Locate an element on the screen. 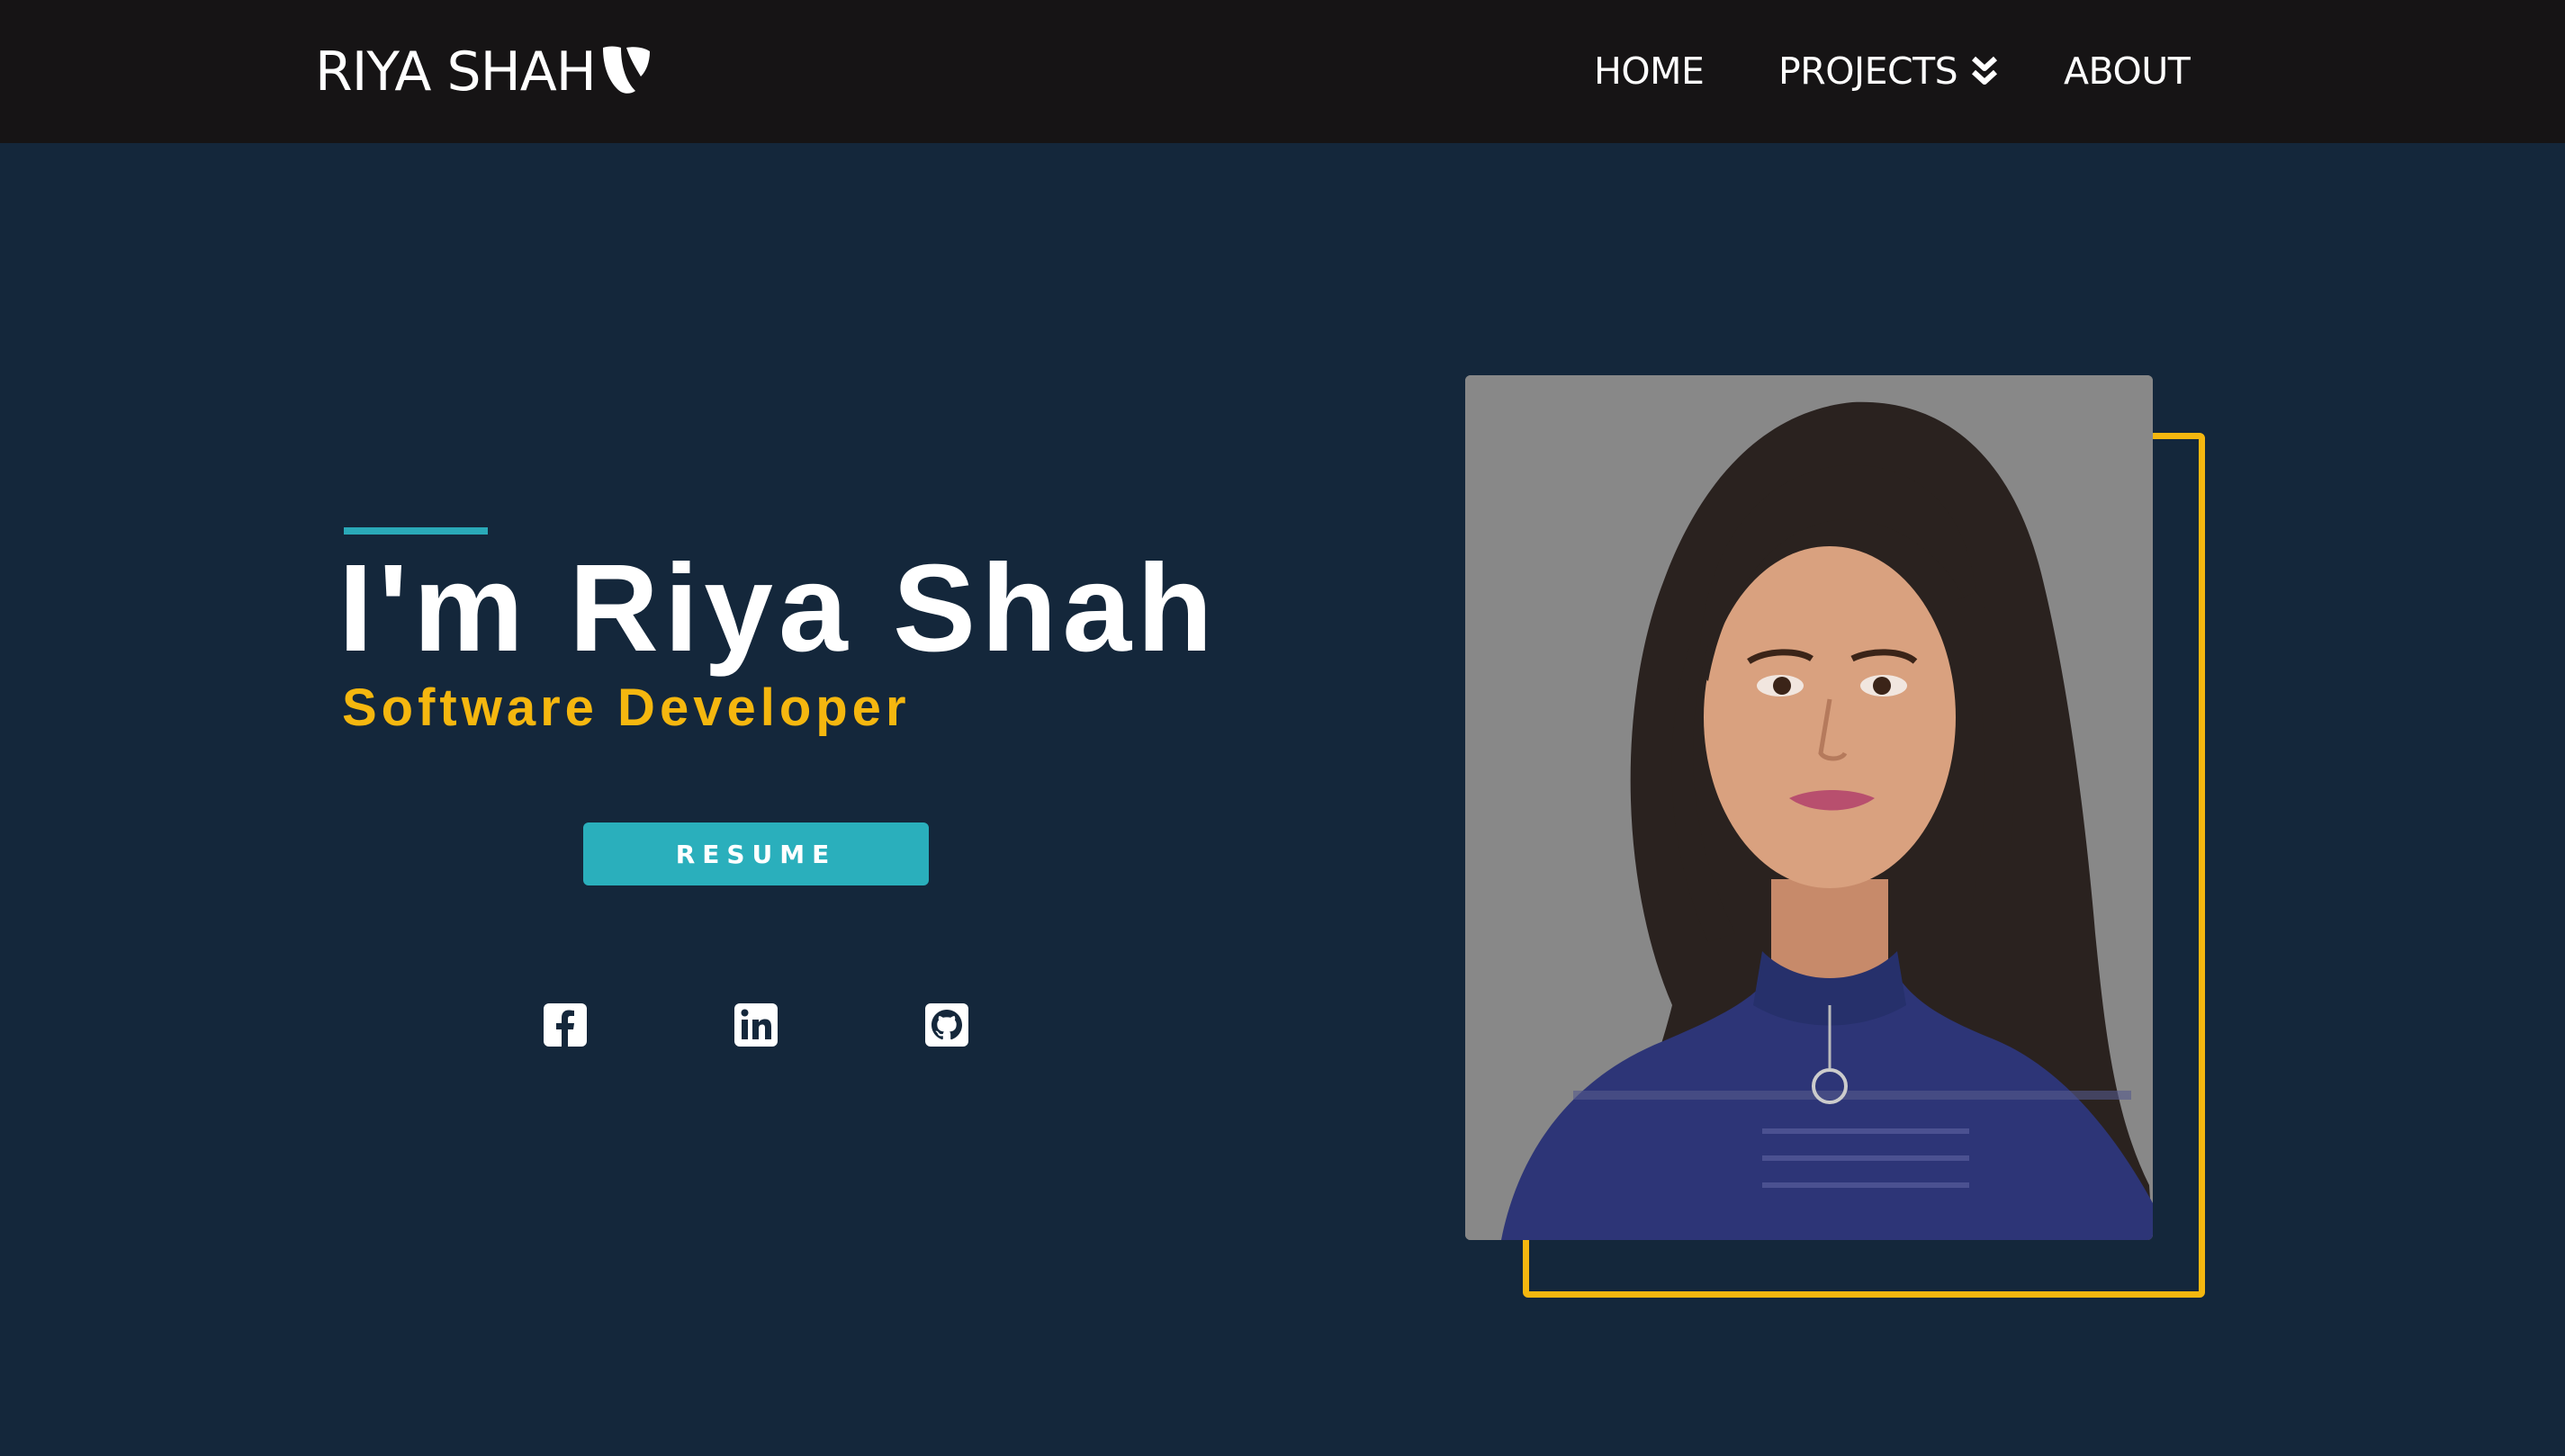 This screenshot has width=2565, height=1456. facebook-link is located at coordinates (565, 1025).